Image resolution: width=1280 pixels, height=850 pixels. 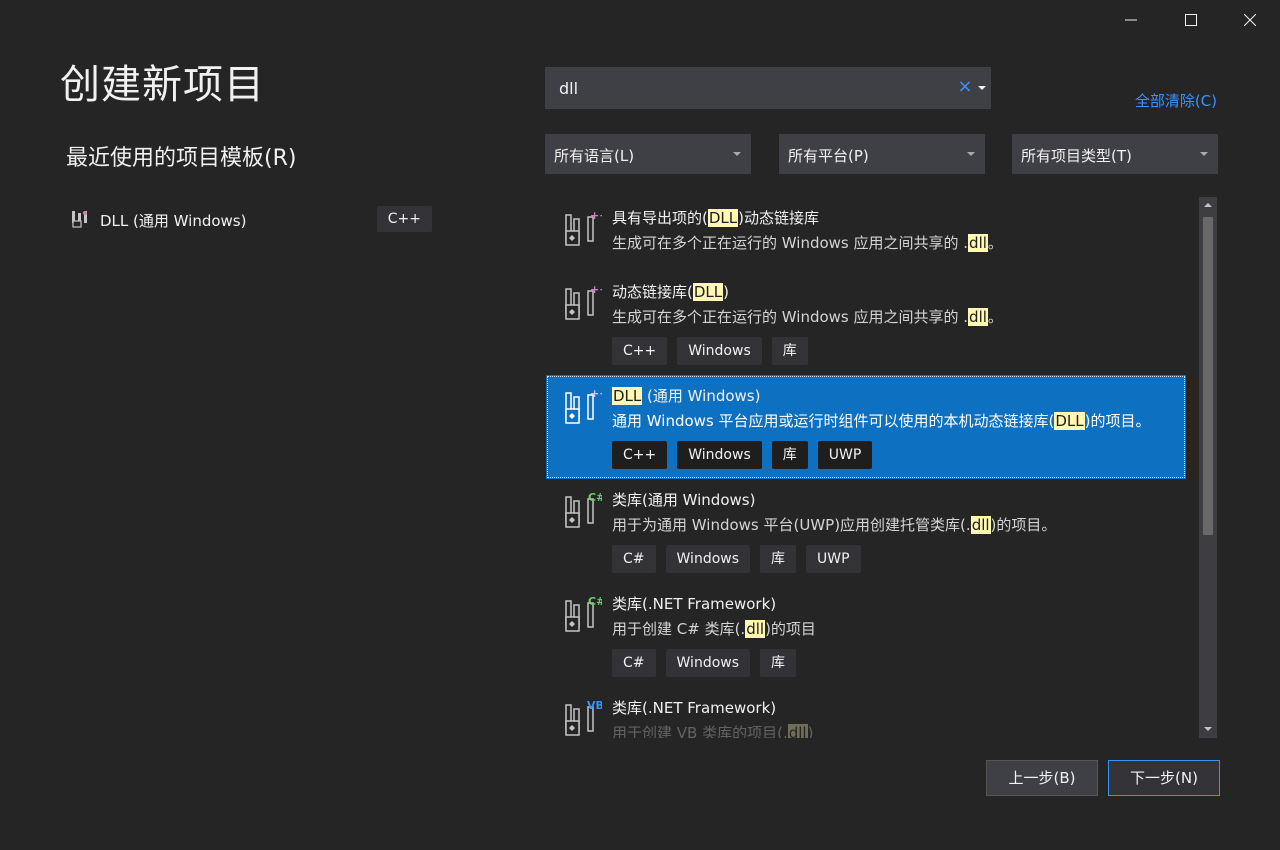 I want to click on next-button: 下一步(N), so click(x=1164, y=778).